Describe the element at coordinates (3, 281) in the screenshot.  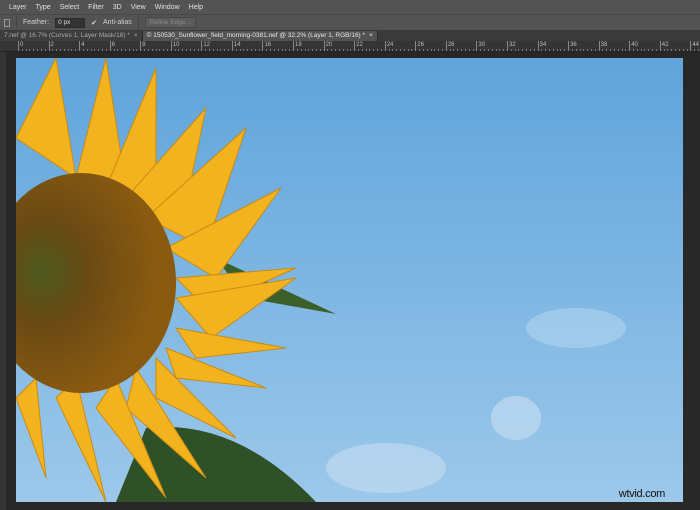
I see `vertical-ruler` at that location.